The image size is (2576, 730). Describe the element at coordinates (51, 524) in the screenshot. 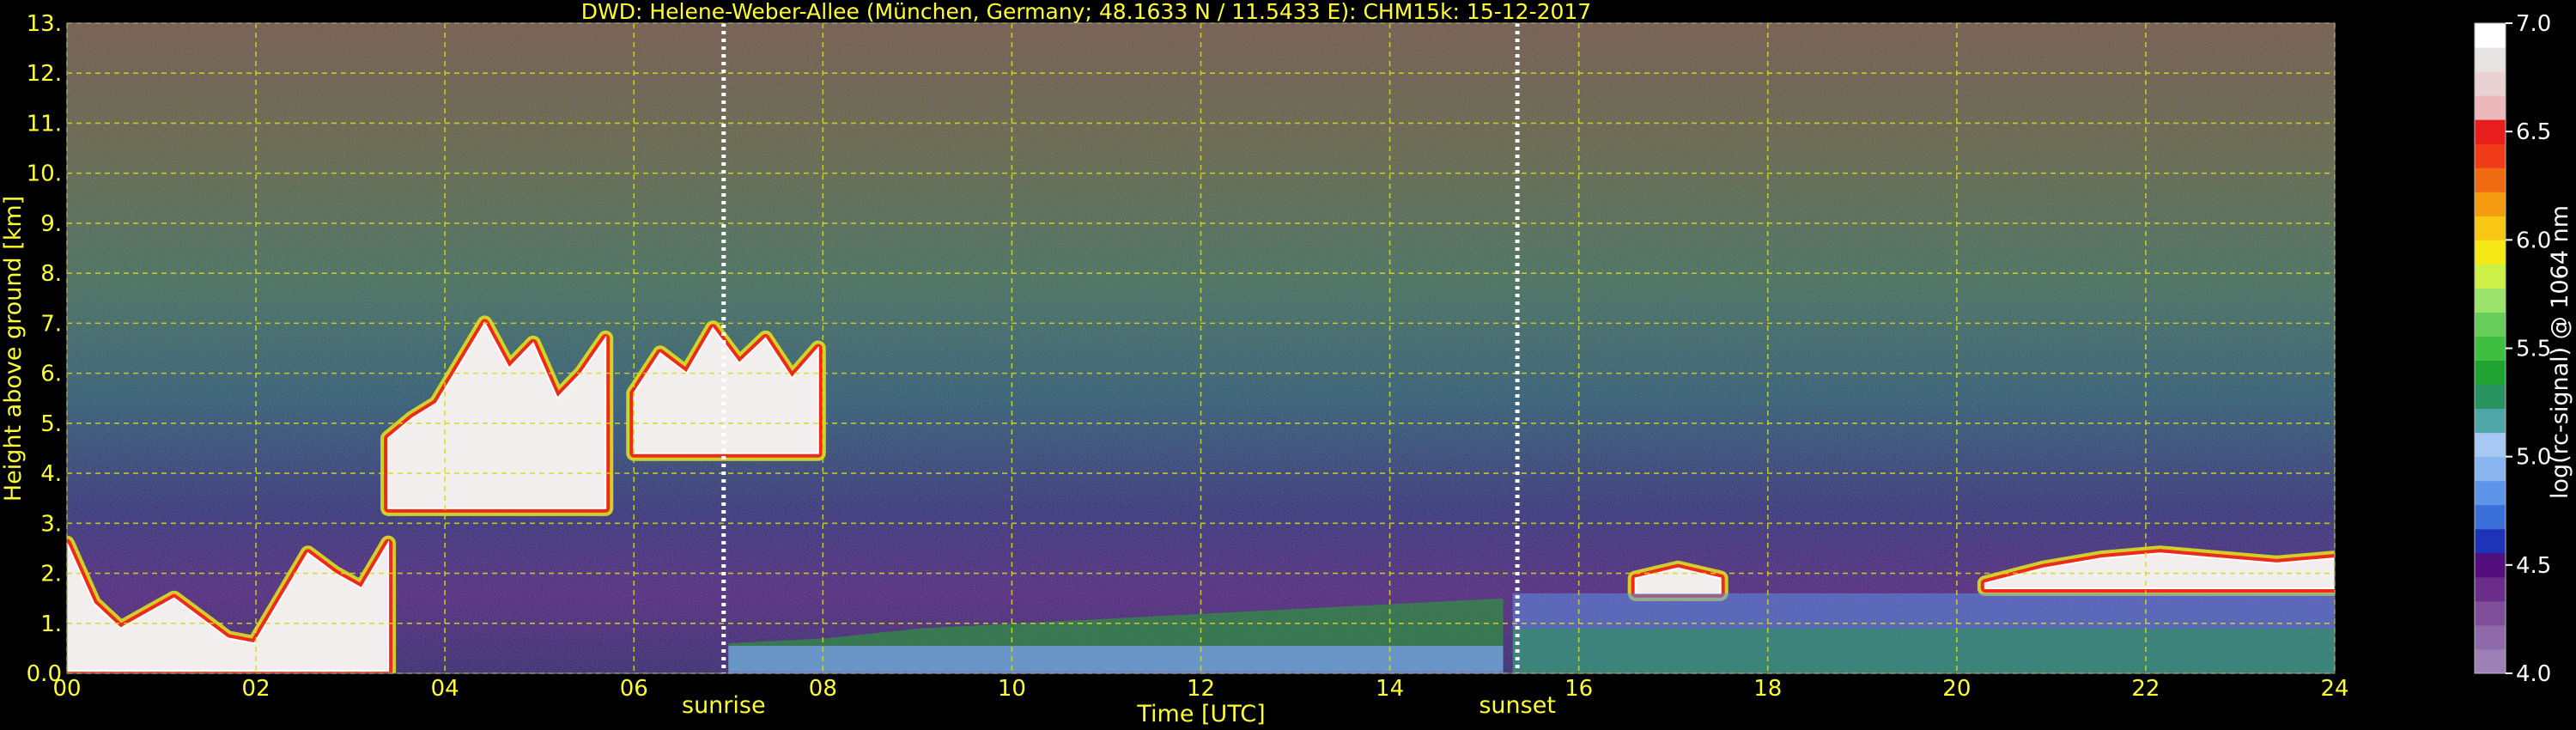

I see `y-tick-label: 3.` at that location.